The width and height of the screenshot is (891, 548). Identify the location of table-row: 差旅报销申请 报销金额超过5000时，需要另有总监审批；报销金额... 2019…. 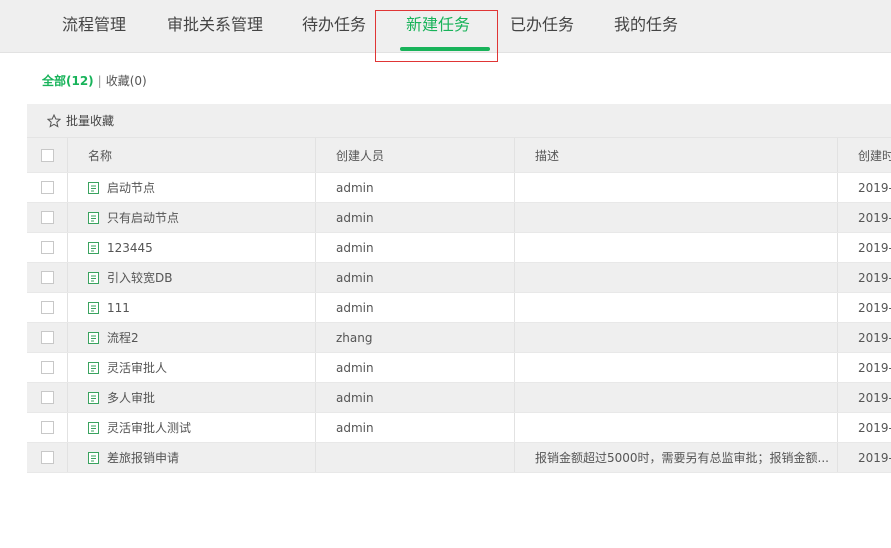
(459, 458).